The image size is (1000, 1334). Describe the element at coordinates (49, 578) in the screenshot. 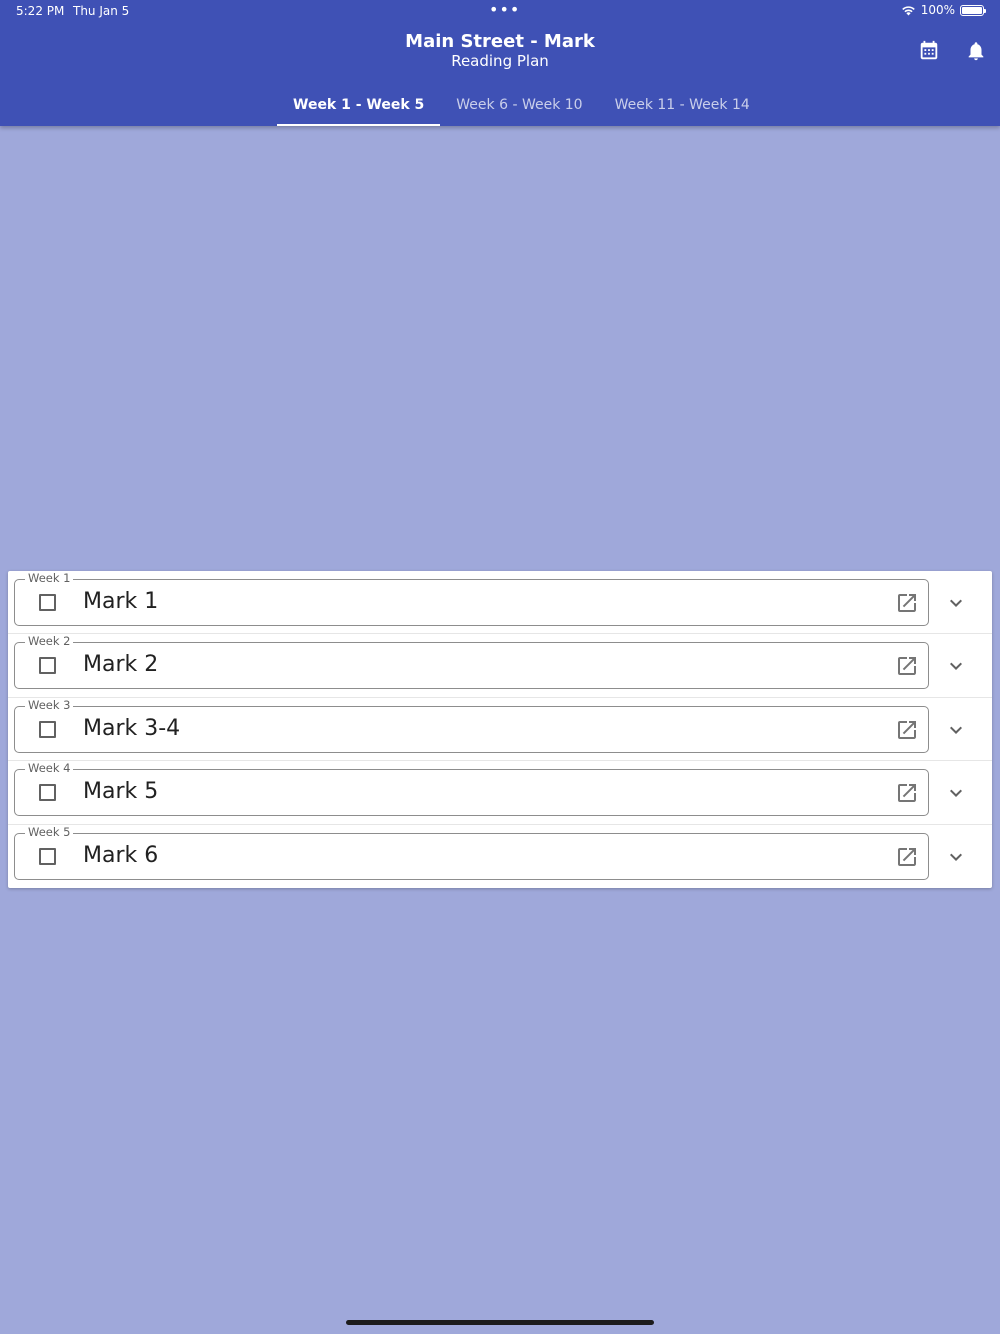

I see `week-label: Week 1` at that location.